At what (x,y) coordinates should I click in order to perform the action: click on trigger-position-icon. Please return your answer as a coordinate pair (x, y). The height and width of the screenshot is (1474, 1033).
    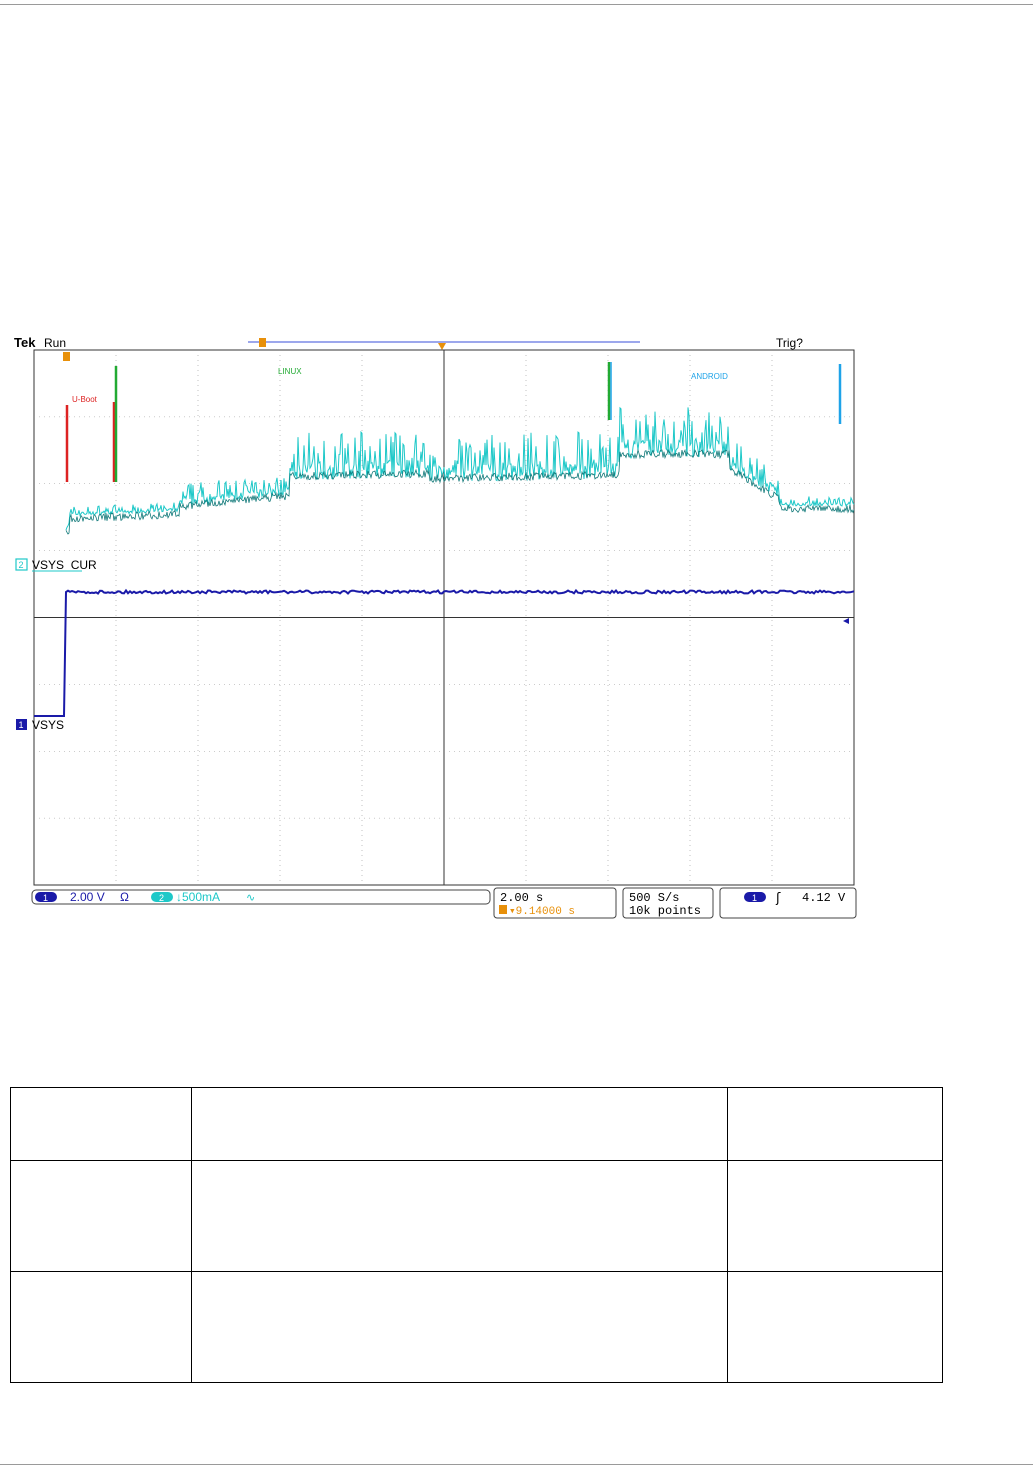
    Looking at the image, I should click on (262, 342).